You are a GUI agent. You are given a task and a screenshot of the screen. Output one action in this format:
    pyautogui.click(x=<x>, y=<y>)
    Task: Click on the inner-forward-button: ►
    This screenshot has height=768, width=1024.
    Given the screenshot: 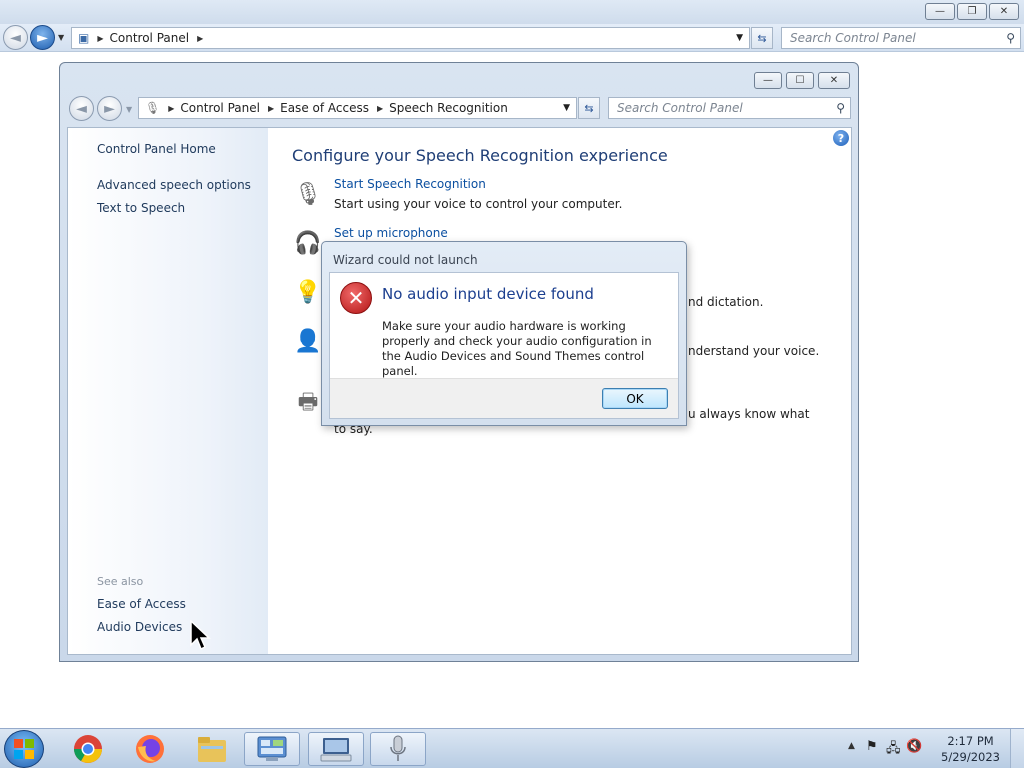 What is the action you would take?
    pyautogui.click(x=109, y=108)
    